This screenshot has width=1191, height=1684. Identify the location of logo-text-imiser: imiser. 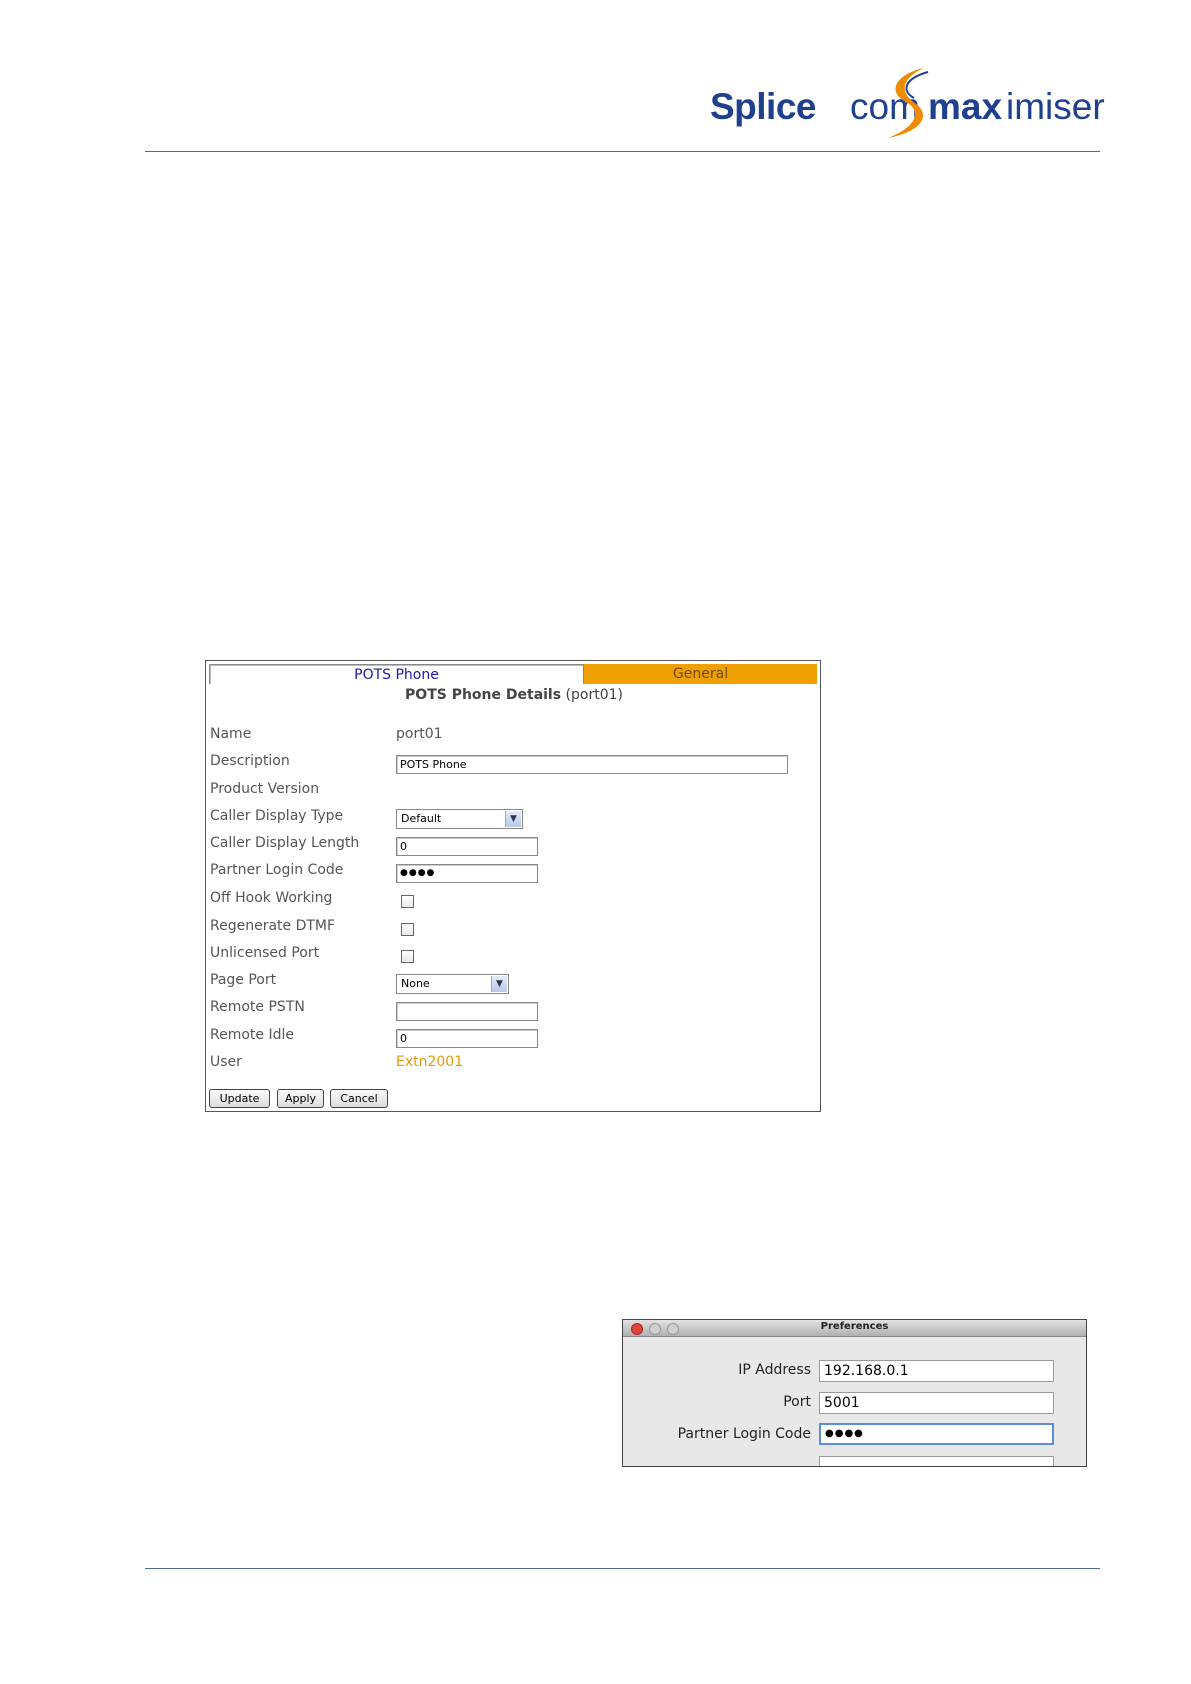
(1055, 106).